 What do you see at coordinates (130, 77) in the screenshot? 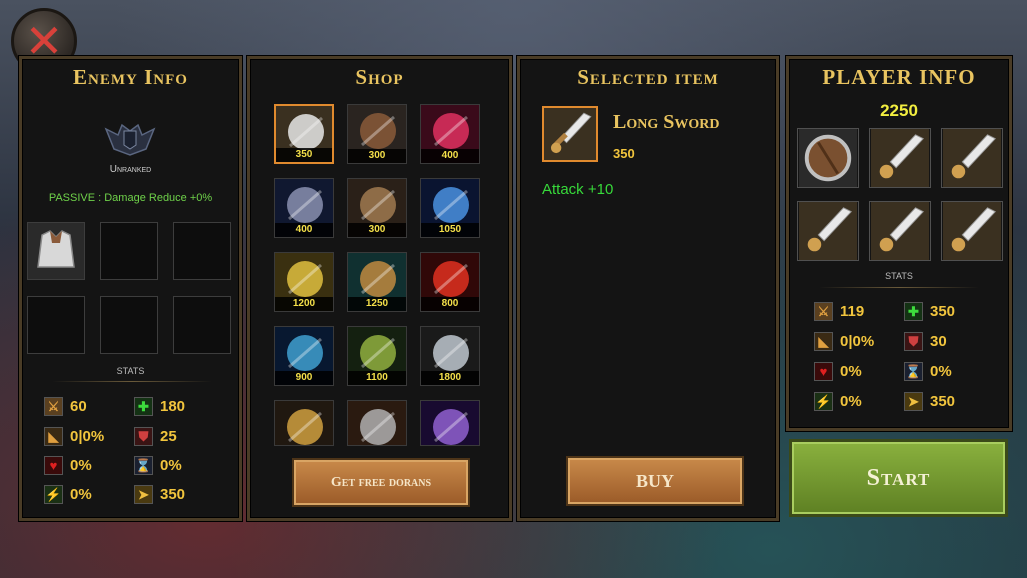
I see `enemy-info-title: Enemy Info` at bounding box center [130, 77].